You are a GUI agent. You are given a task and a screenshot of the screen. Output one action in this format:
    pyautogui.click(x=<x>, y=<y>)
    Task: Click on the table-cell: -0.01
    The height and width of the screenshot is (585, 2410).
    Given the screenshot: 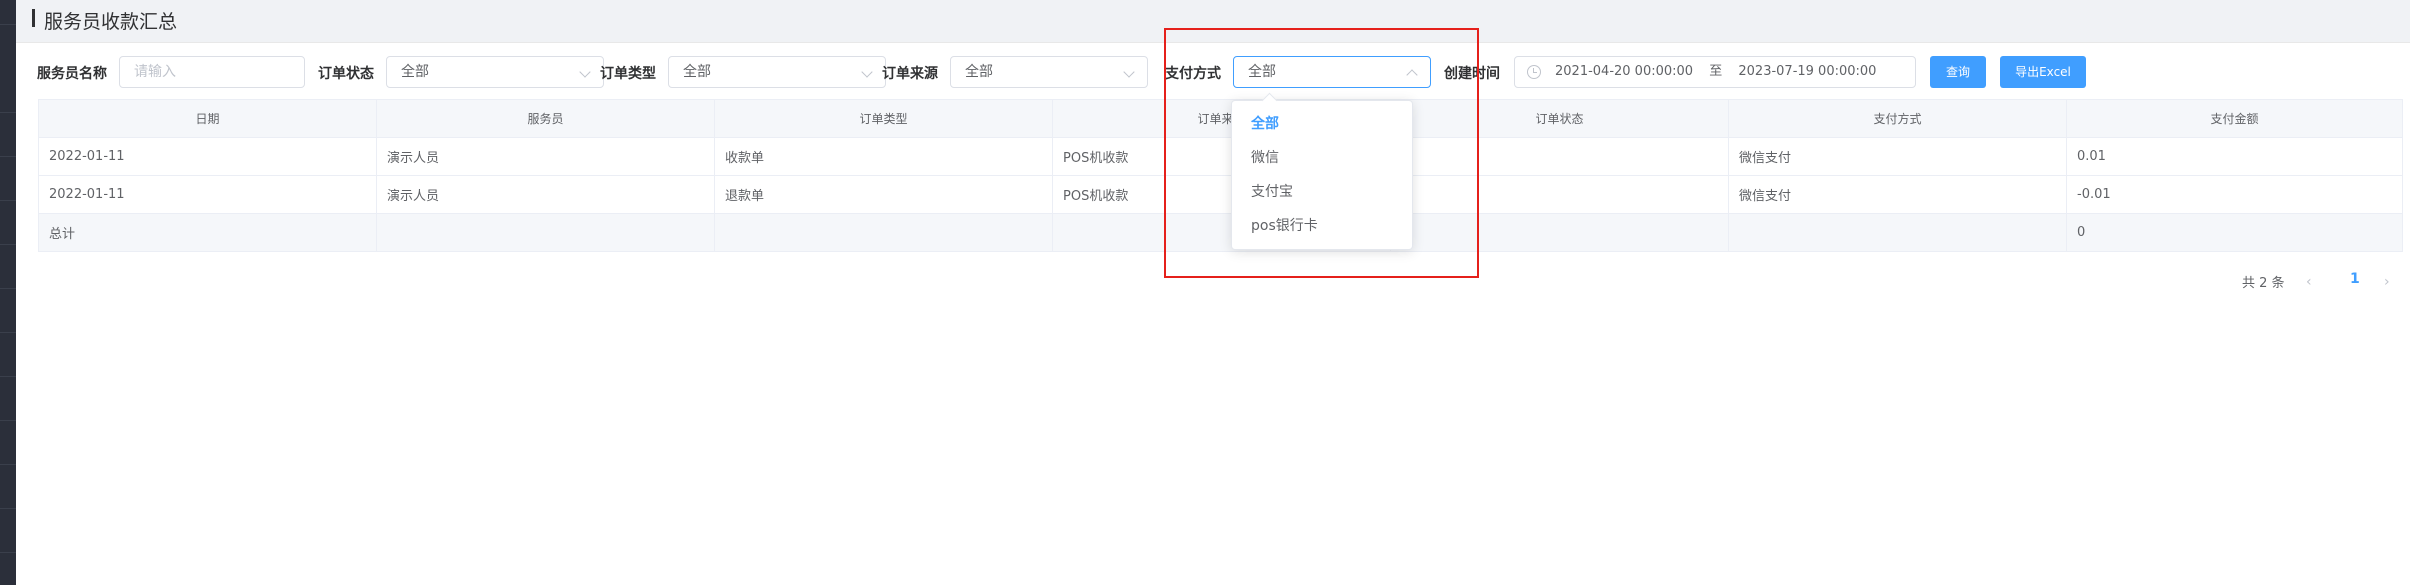 What is the action you would take?
    pyautogui.click(x=2234, y=194)
    